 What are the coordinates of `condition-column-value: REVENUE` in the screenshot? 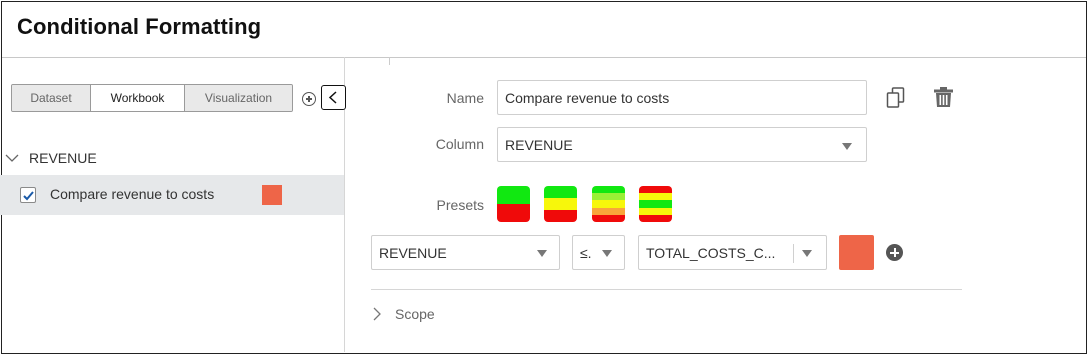 It's located at (413, 252).